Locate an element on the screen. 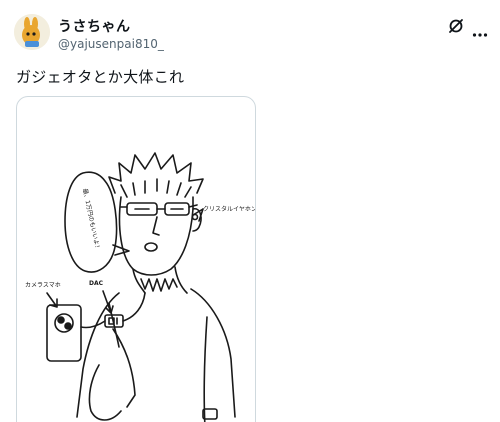 This screenshot has height=422, width=500. user-handle: @yajusenpai810_ is located at coordinates (111, 44).